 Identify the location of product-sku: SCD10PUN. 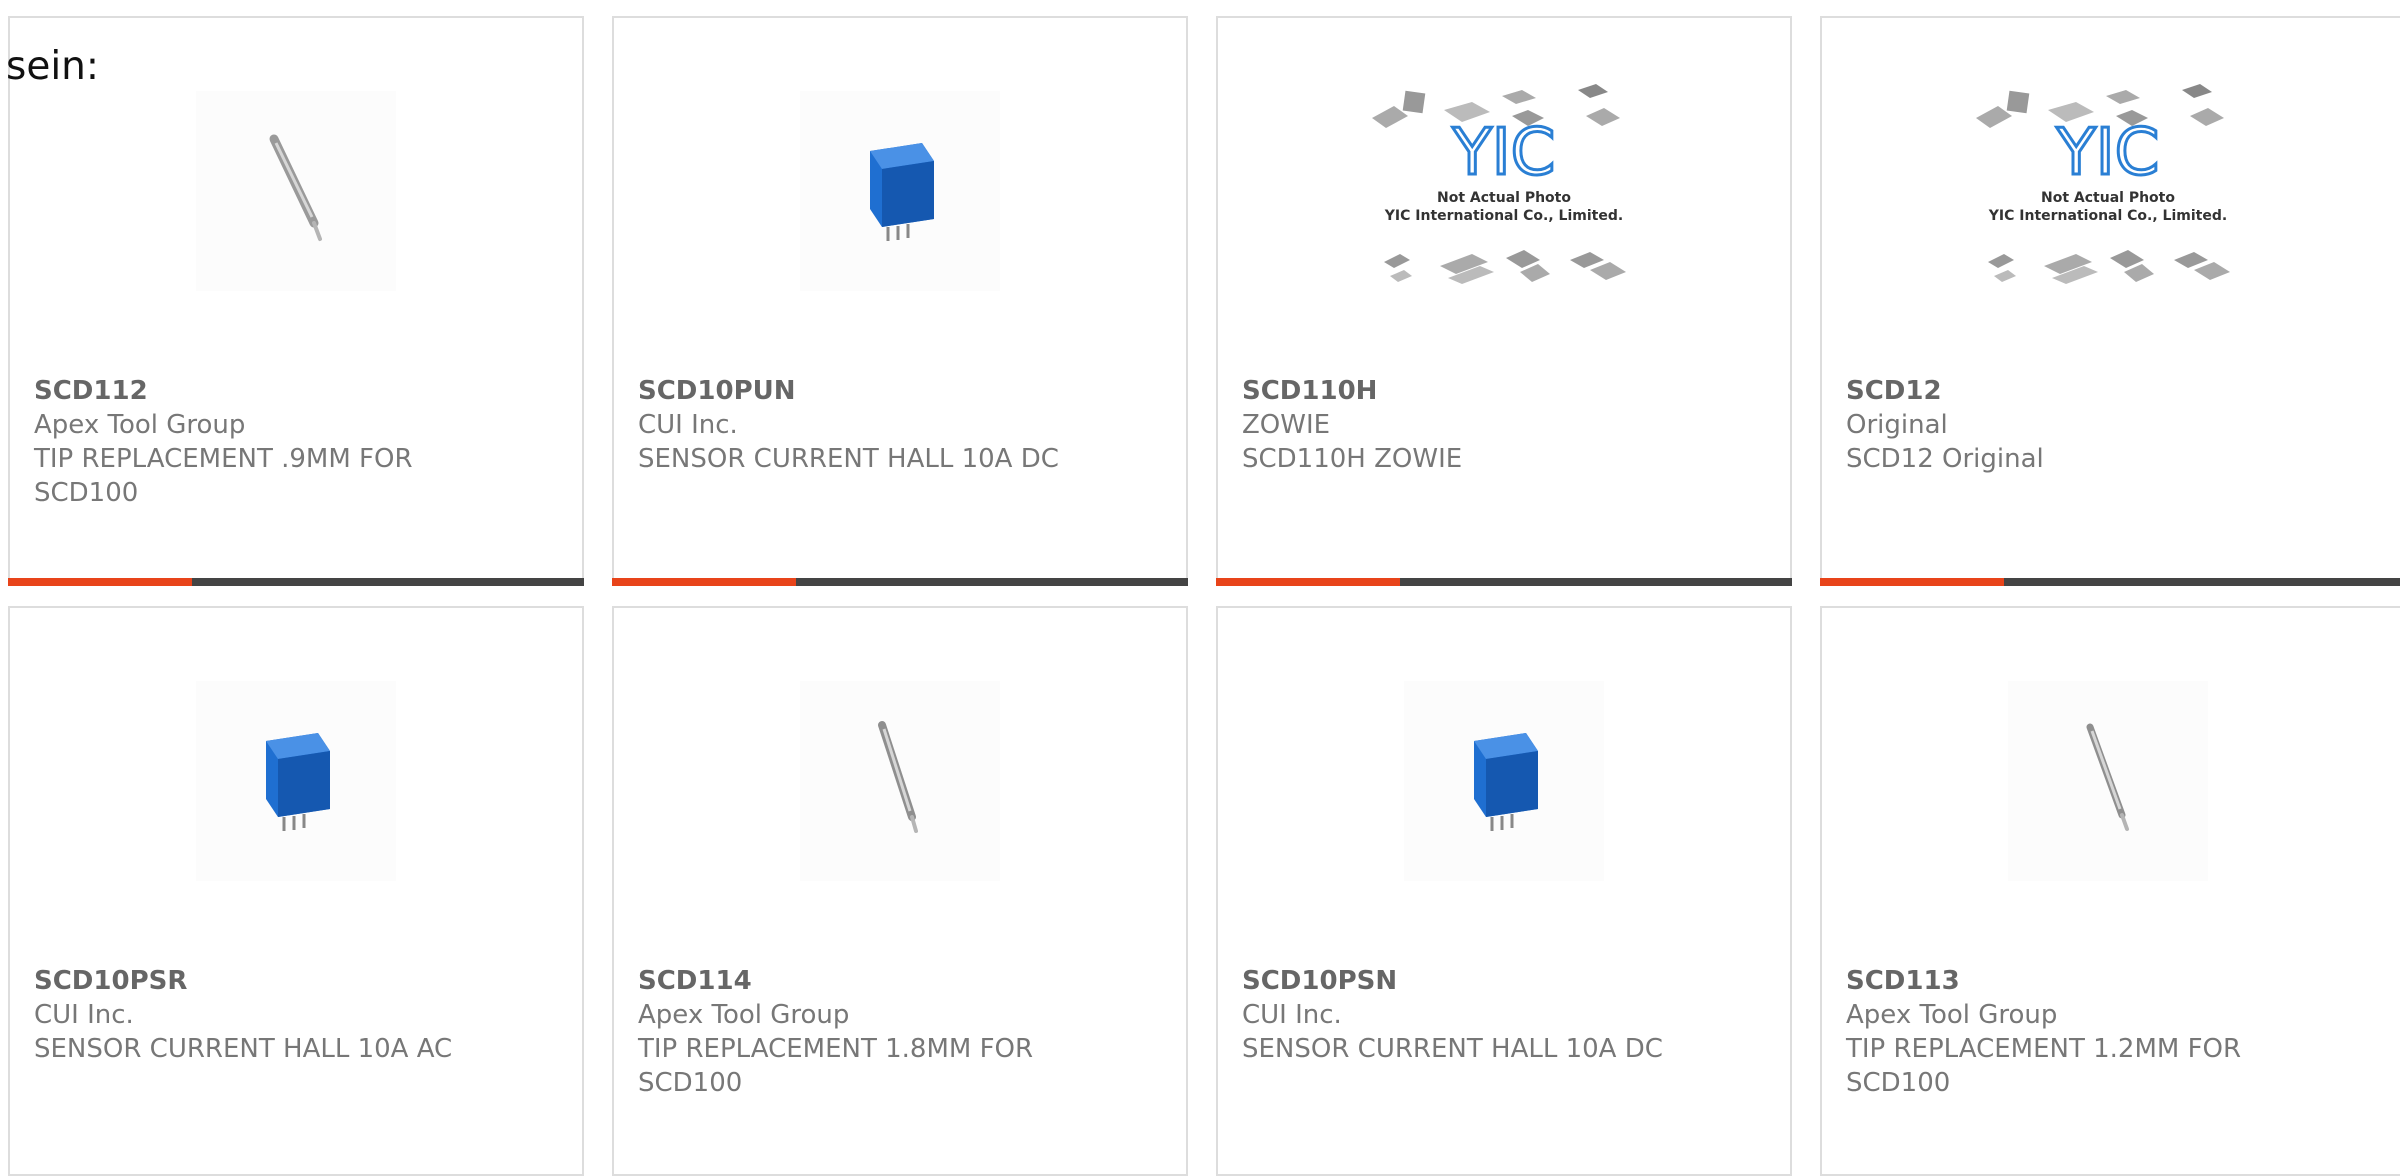
(900, 391).